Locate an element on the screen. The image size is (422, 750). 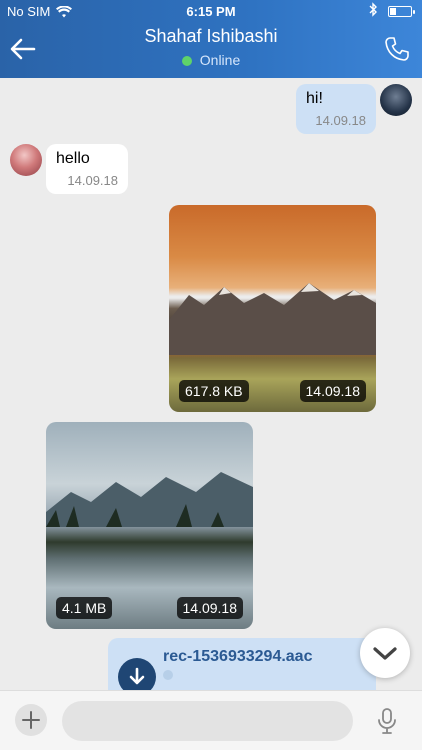
plus-icon is located at coordinates (31, 720).